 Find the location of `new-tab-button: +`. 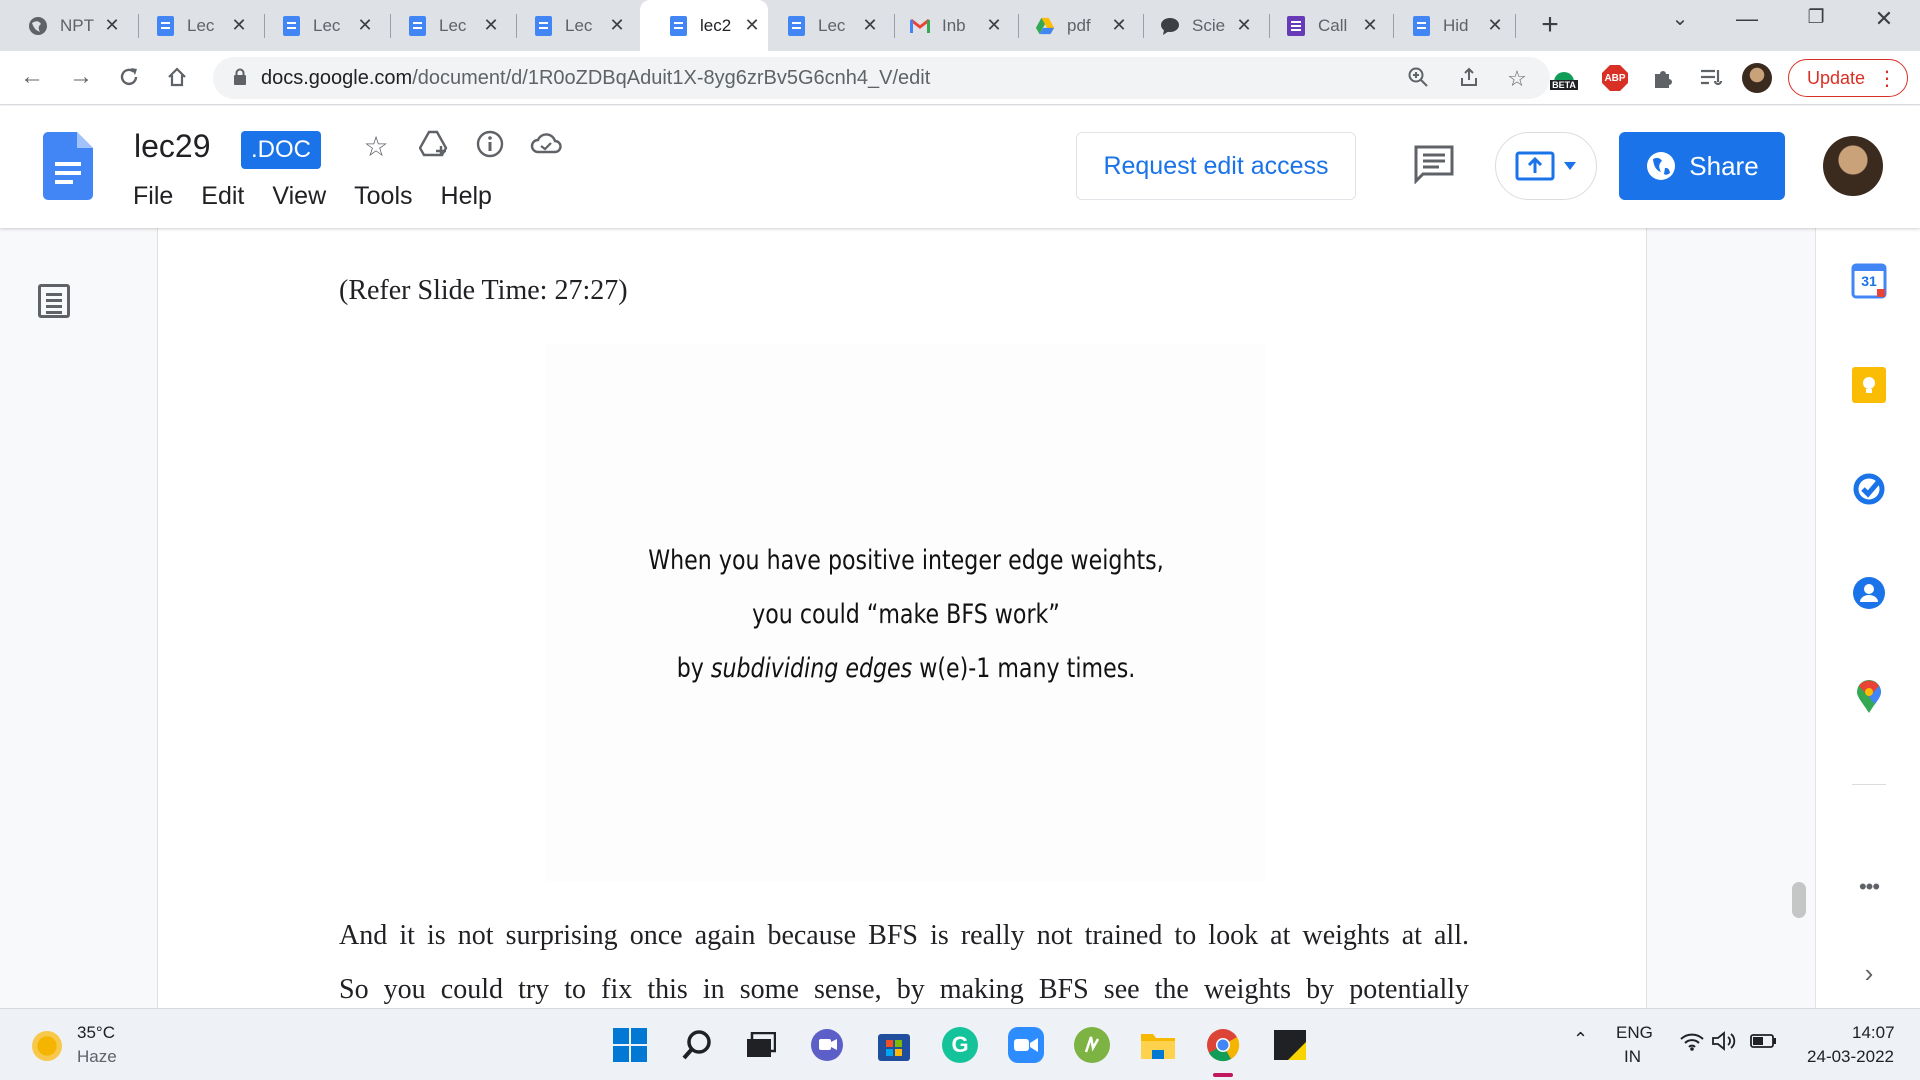

new-tab-button: + is located at coordinates (1550, 25).